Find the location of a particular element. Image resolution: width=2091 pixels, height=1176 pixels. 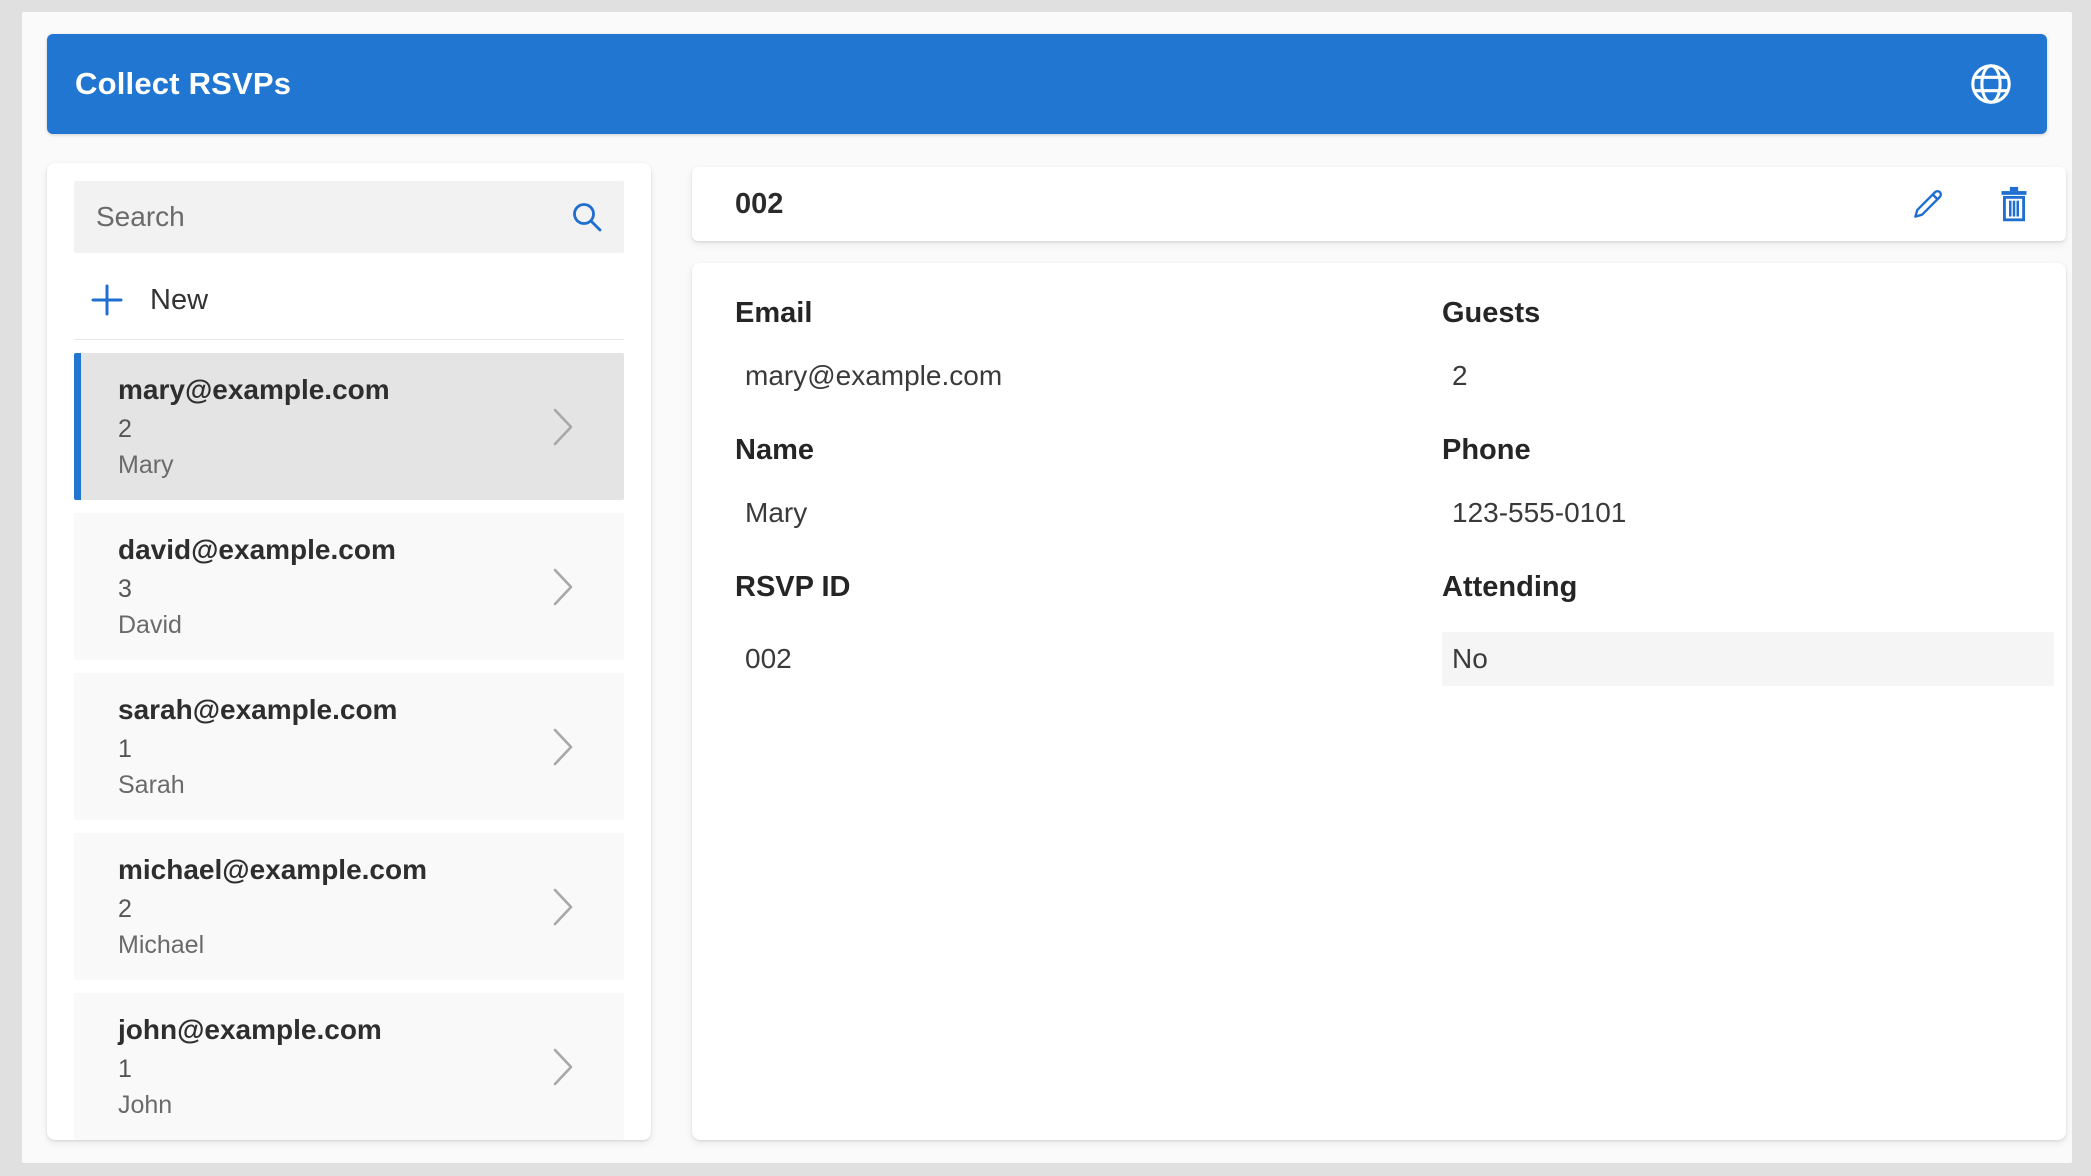

detail-title: 002 is located at coordinates (759, 203).